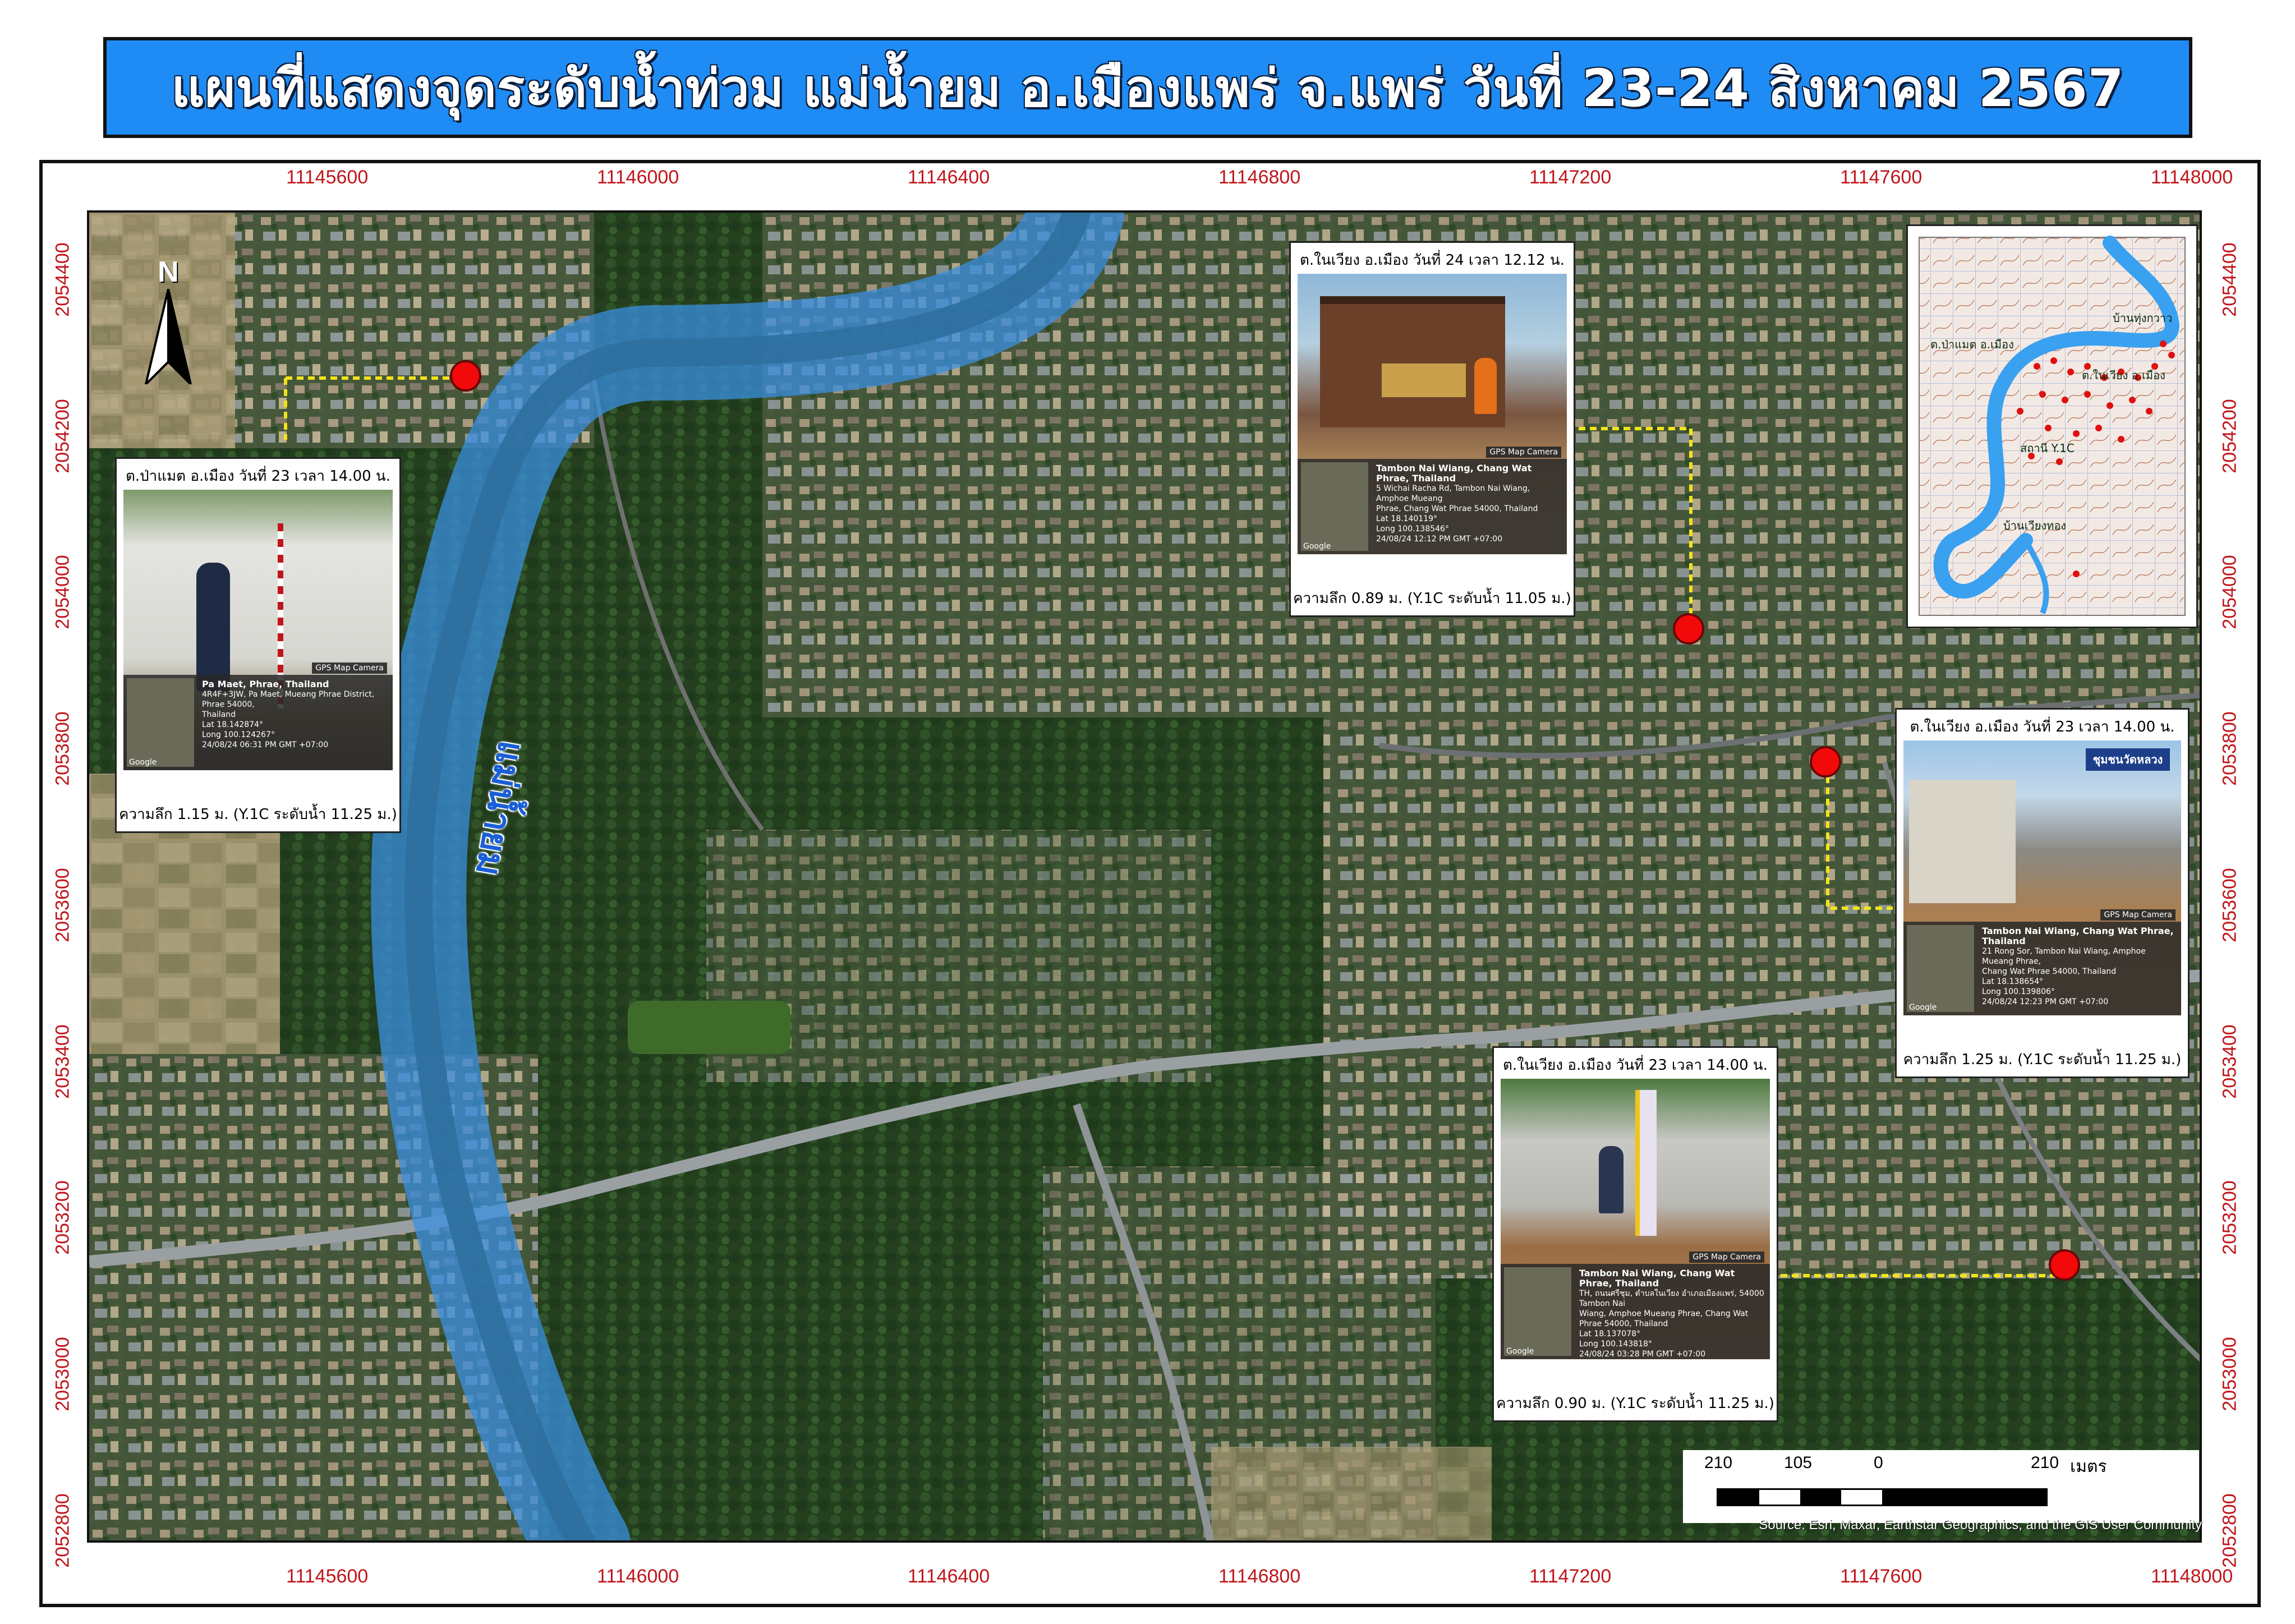 This screenshot has width=2295, height=1624. What do you see at coordinates (2192, 177) in the screenshot?
I see `x-tick-top: 11148000` at bounding box center [2192, 177].